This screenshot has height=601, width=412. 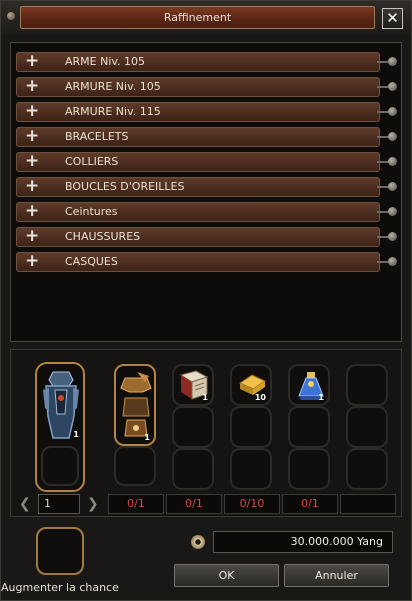 I want to click on category-row: + CASQUES, so click(x=206, y=261).